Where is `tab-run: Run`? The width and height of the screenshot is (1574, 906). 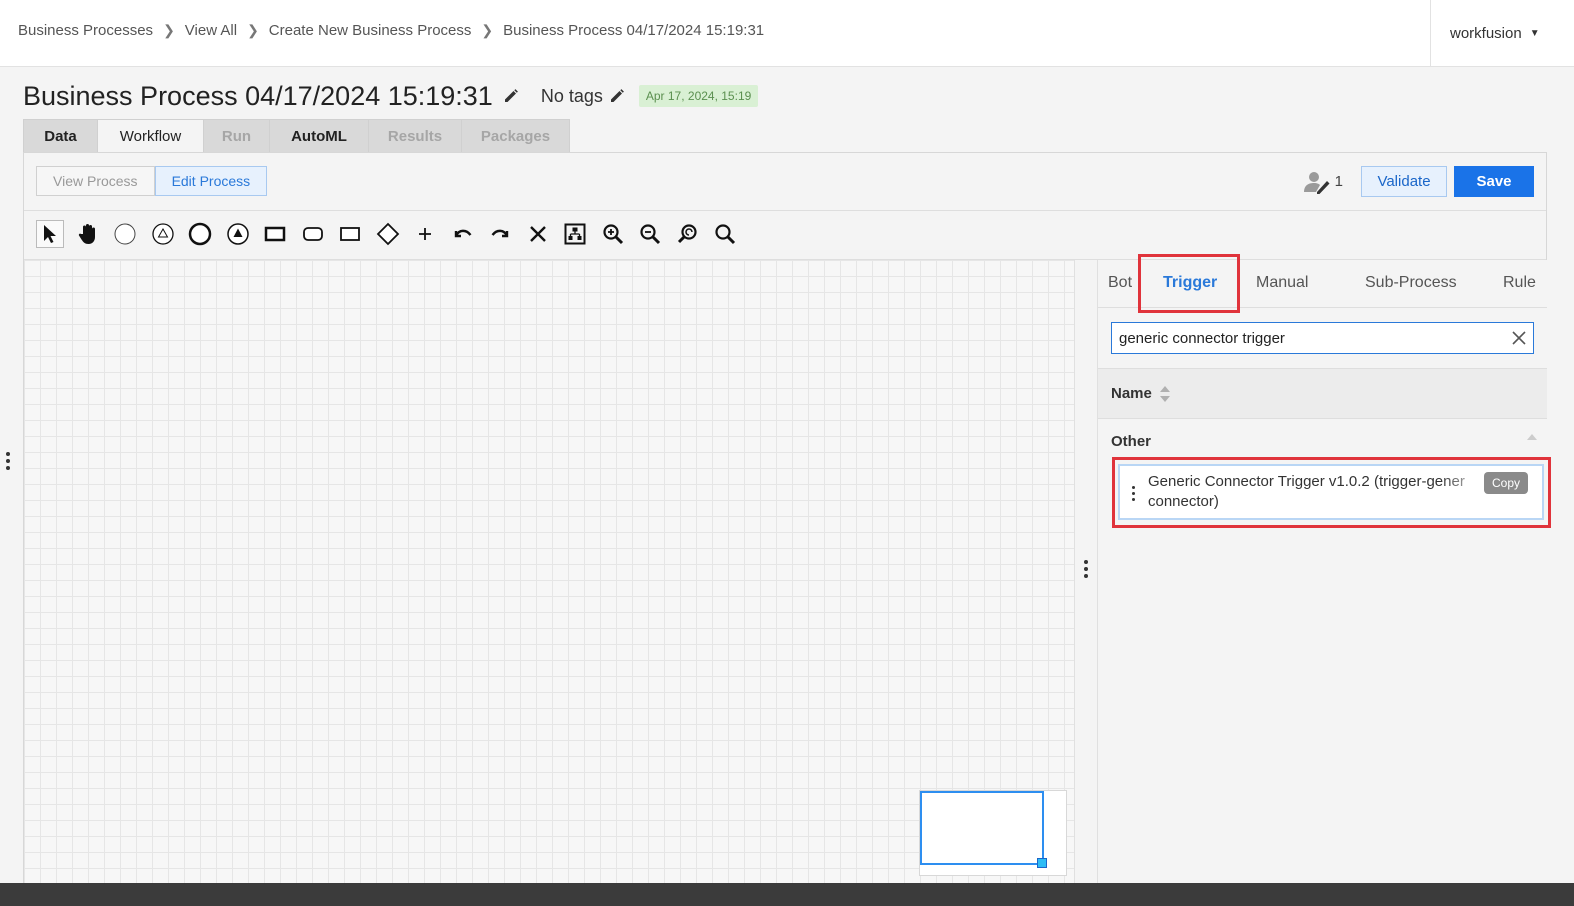 tab-run: Run is located at coordinates (236, 136).